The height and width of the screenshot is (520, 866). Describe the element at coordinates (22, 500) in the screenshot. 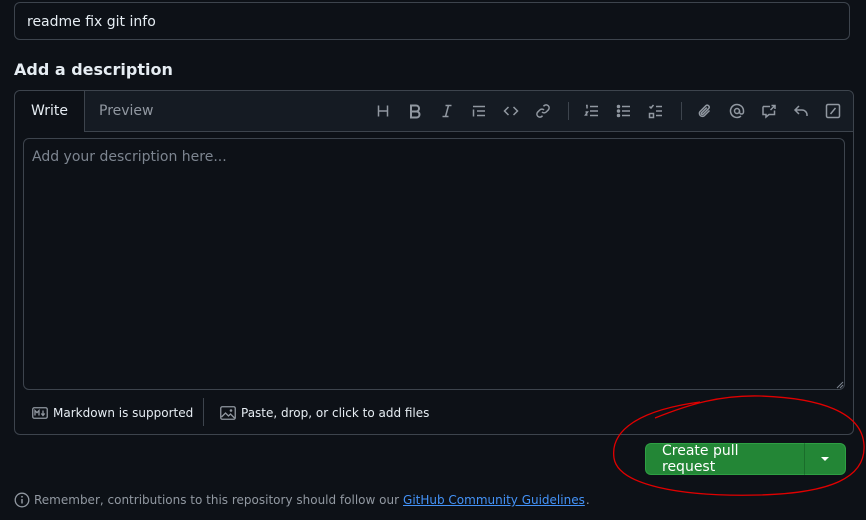

I see `info-icon` at that location.